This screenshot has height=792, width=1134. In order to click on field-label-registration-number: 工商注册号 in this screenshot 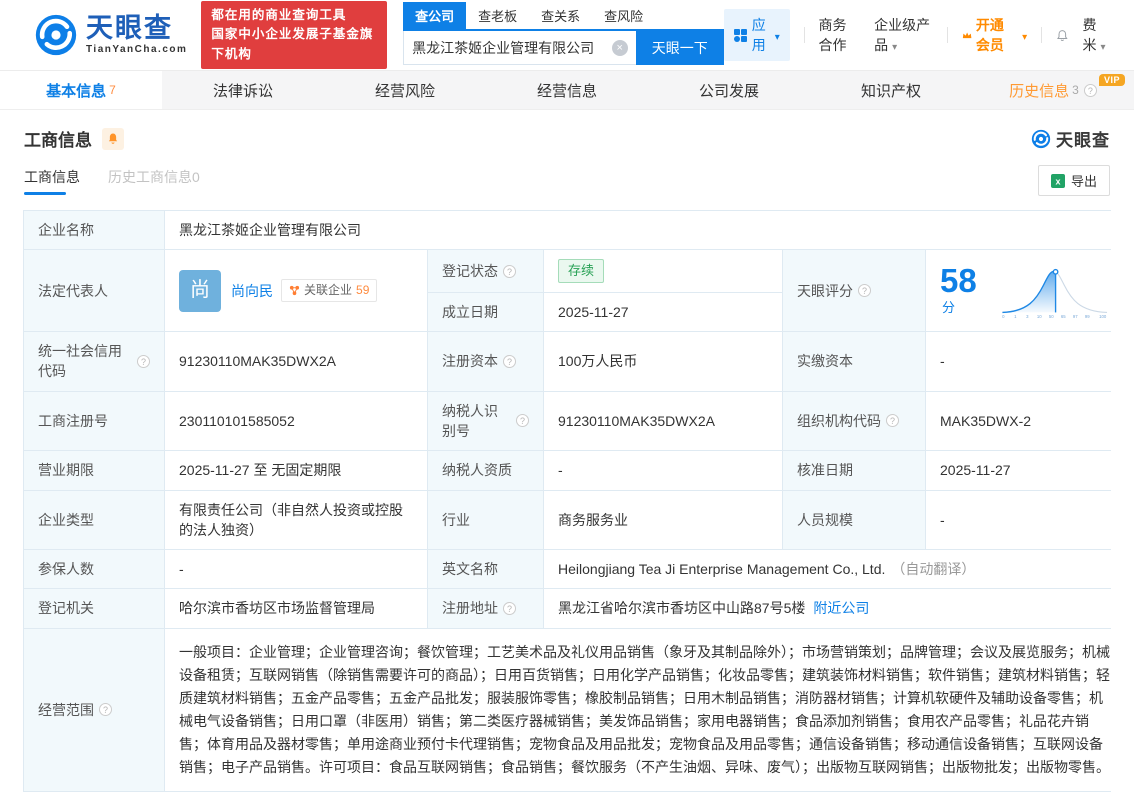, I will do `click(94, 421)`.